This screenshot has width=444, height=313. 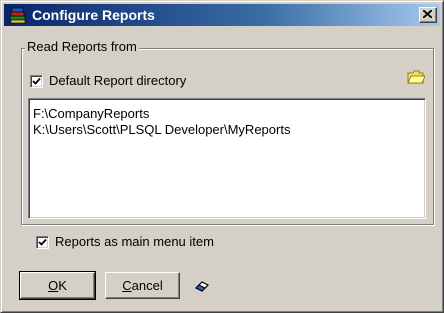 I want to click on cancel-label-rest: ancel, so click(x=147, y=285).